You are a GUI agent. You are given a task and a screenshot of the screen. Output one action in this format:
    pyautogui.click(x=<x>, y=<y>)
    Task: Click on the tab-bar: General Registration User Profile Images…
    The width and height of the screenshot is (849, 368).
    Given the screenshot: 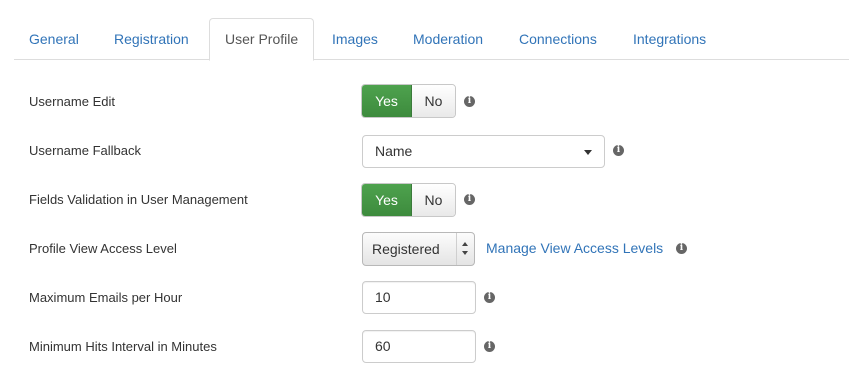 What is the action you would take?
    pyautogui.click(x=431, y=39)
    